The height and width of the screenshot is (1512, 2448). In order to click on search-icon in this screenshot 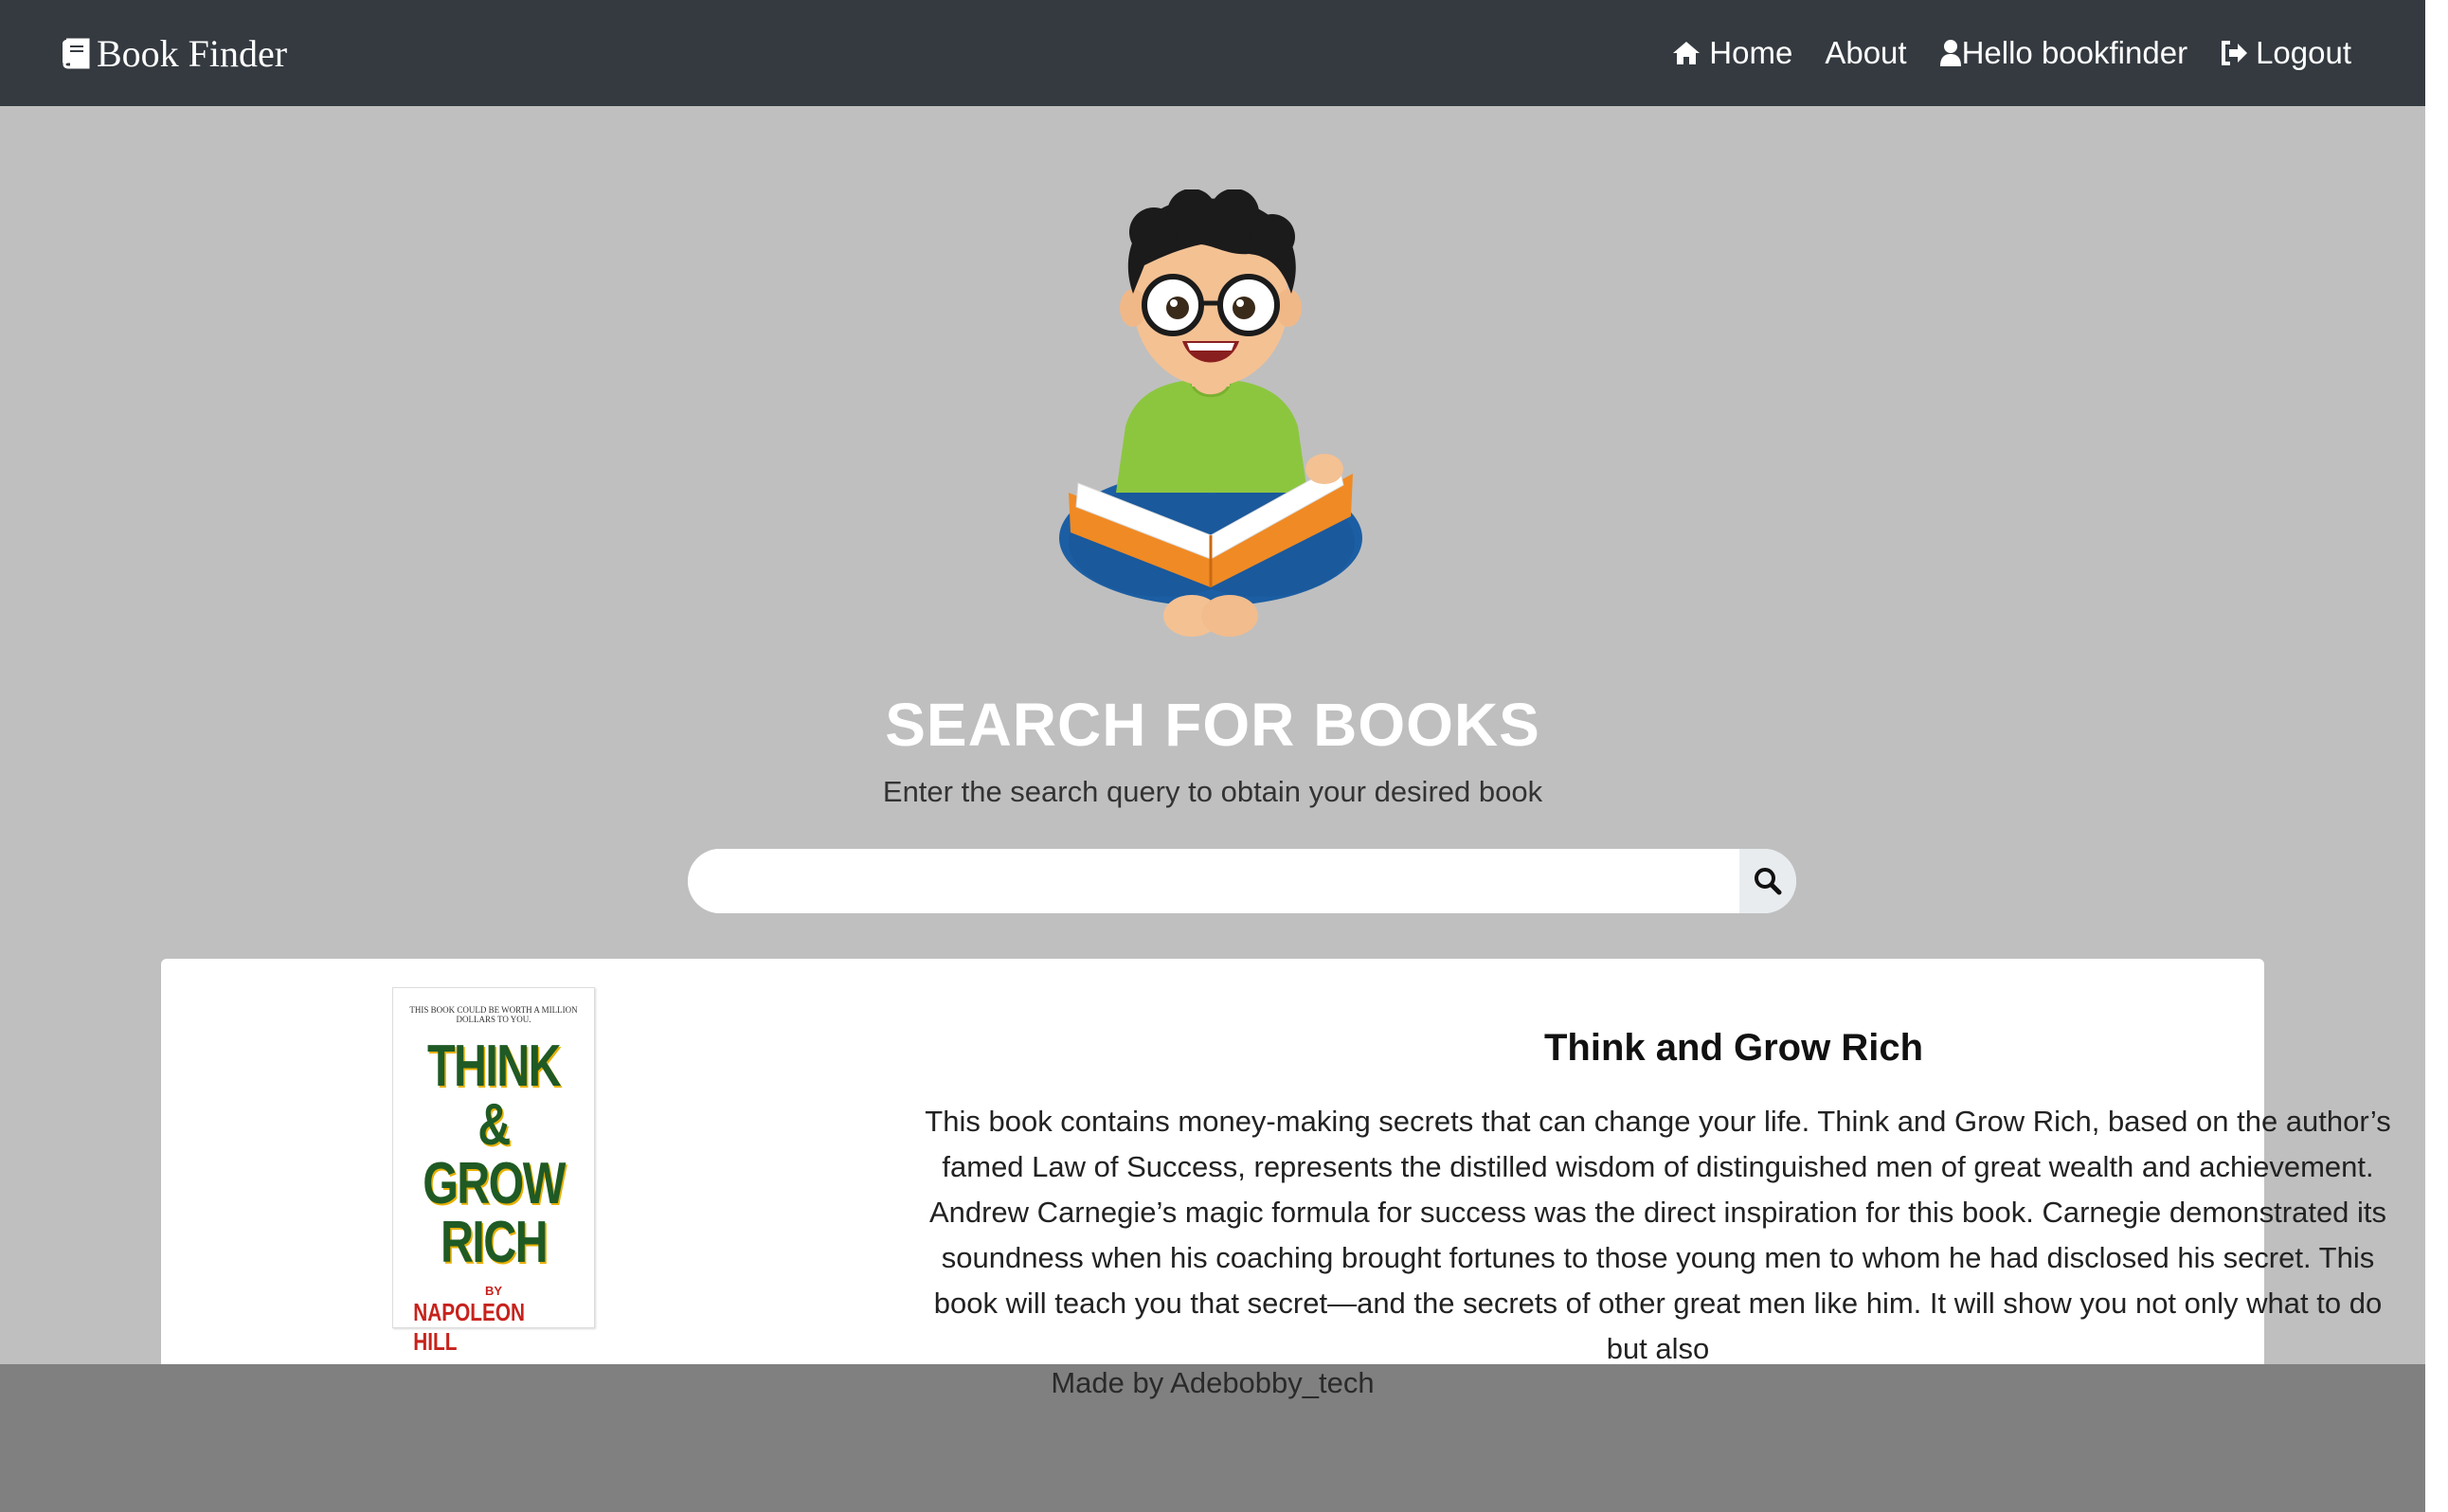, I will do `click(1768, 881)`.